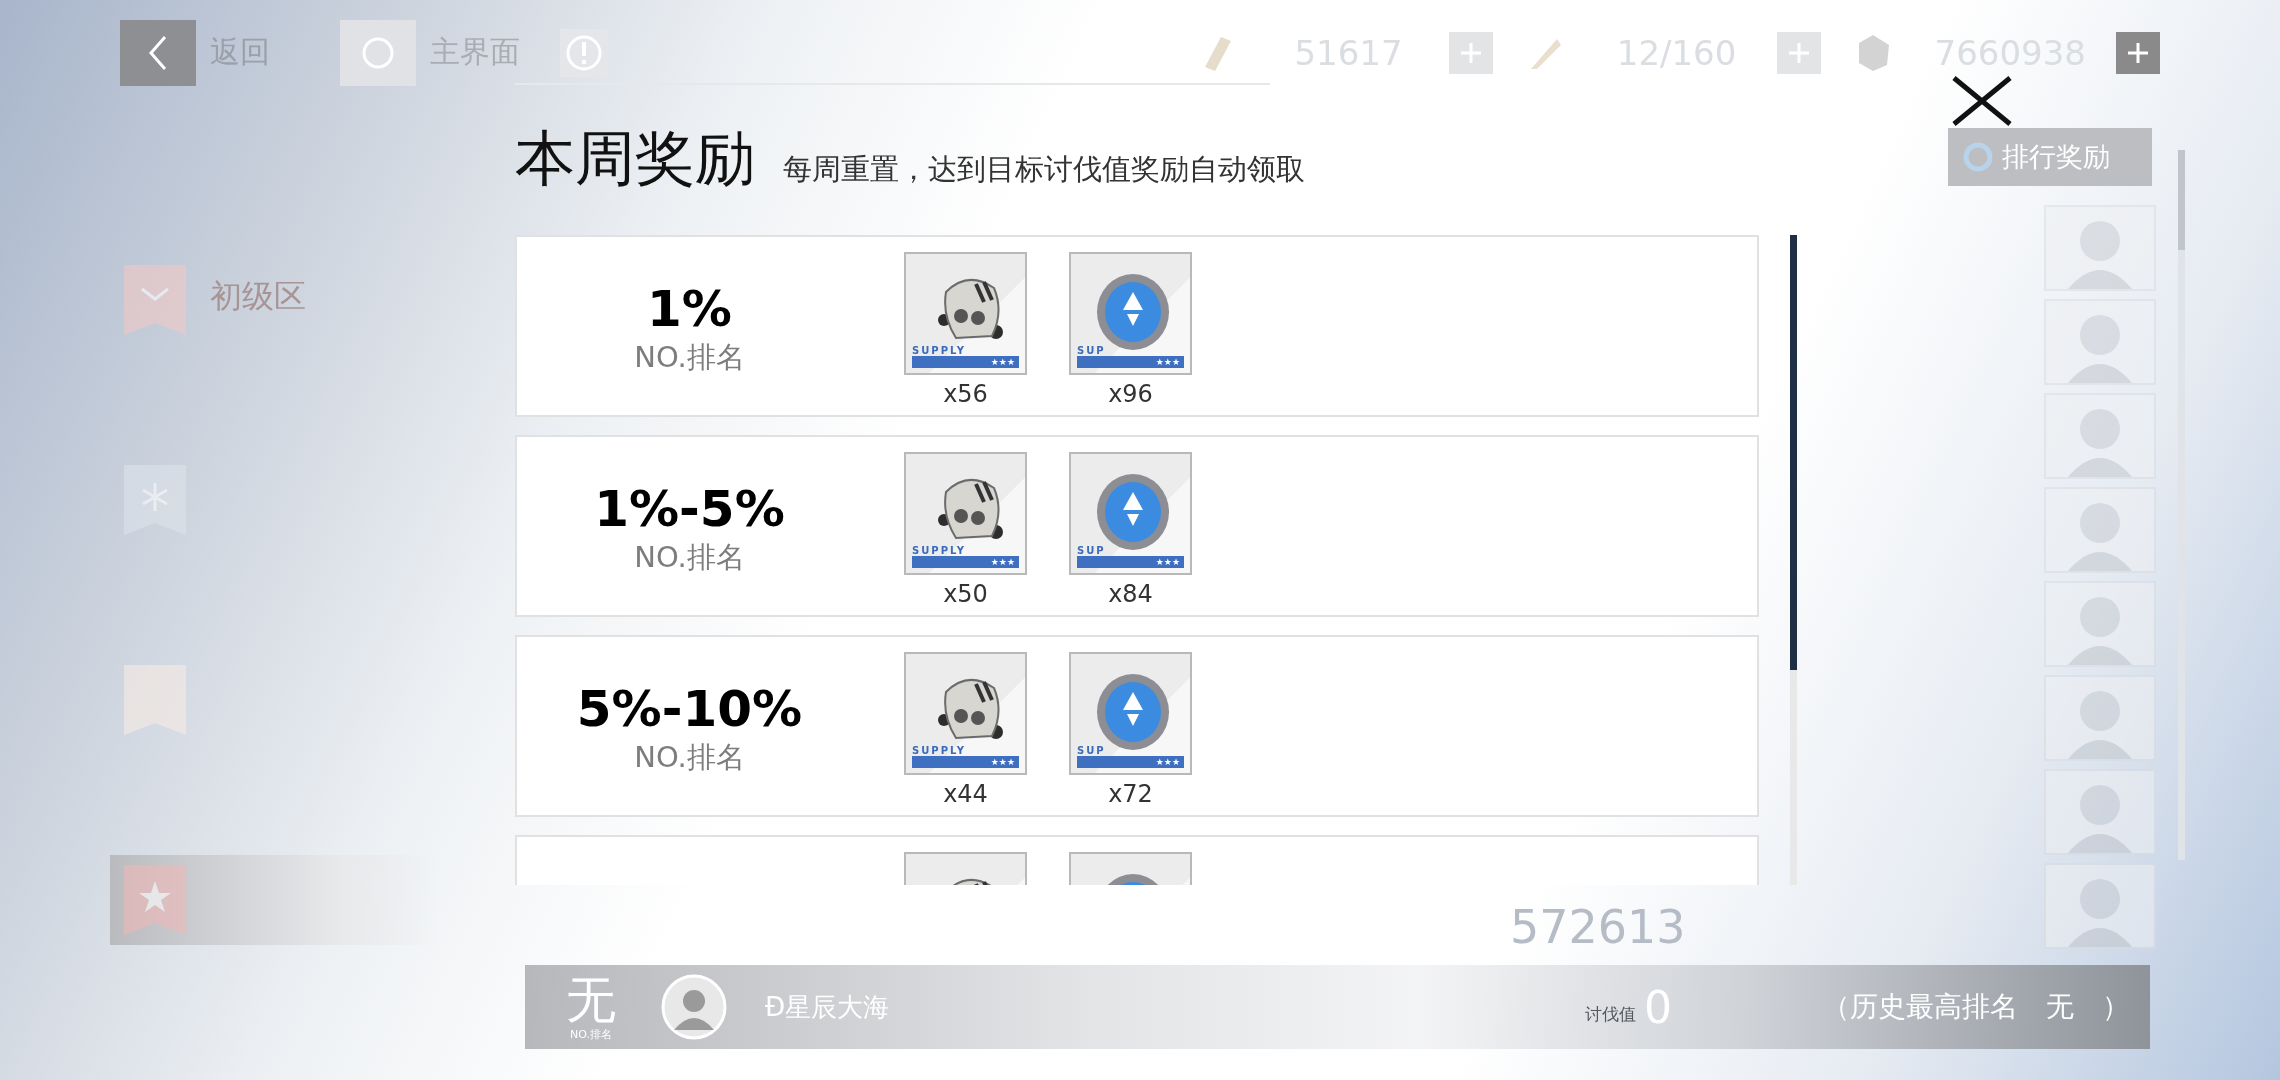 This screenshot has width=2280, height=1080. What do you see at coordinates (591, 999) in the screenshot?
I see `my-rank: 无` at bounding box center [591, 999].